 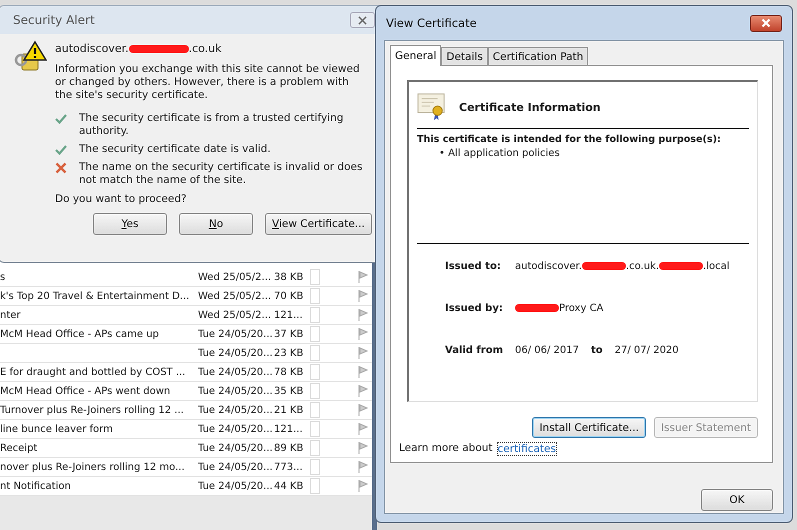 What do you see at coordinates (186, 277) in the screenshot?
I see `mail-row: s Wed 25/05/2... 38 KB` at bounding box center [186, 277].